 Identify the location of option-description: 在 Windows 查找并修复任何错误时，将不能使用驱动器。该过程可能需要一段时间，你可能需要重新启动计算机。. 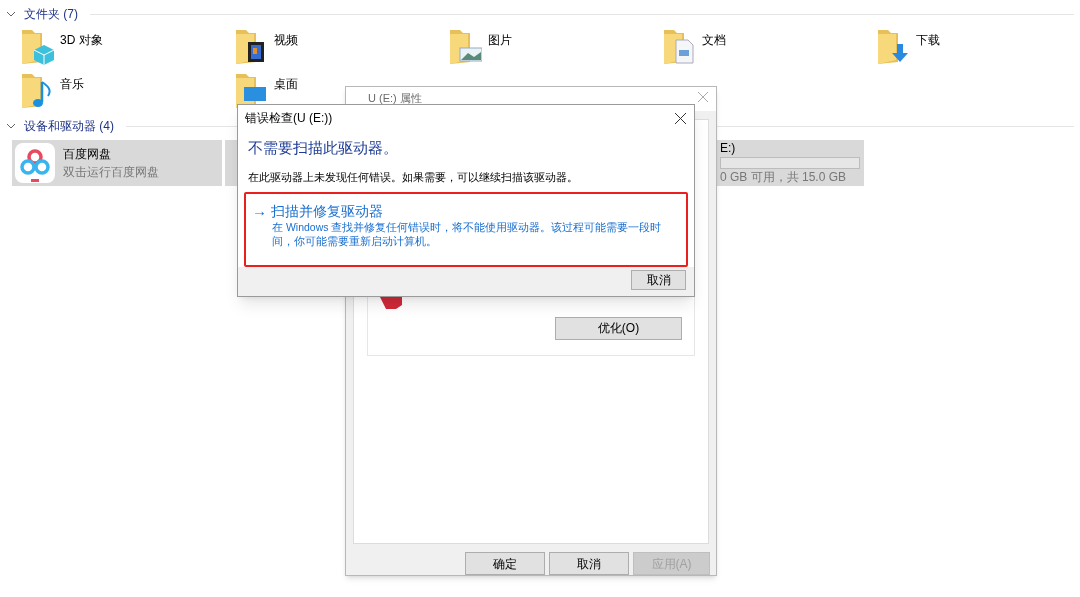
(467, 234).